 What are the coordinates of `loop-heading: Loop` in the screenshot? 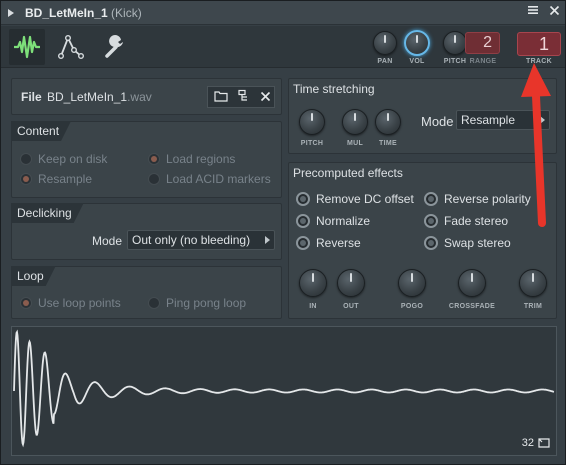 It's located at (33, 276).